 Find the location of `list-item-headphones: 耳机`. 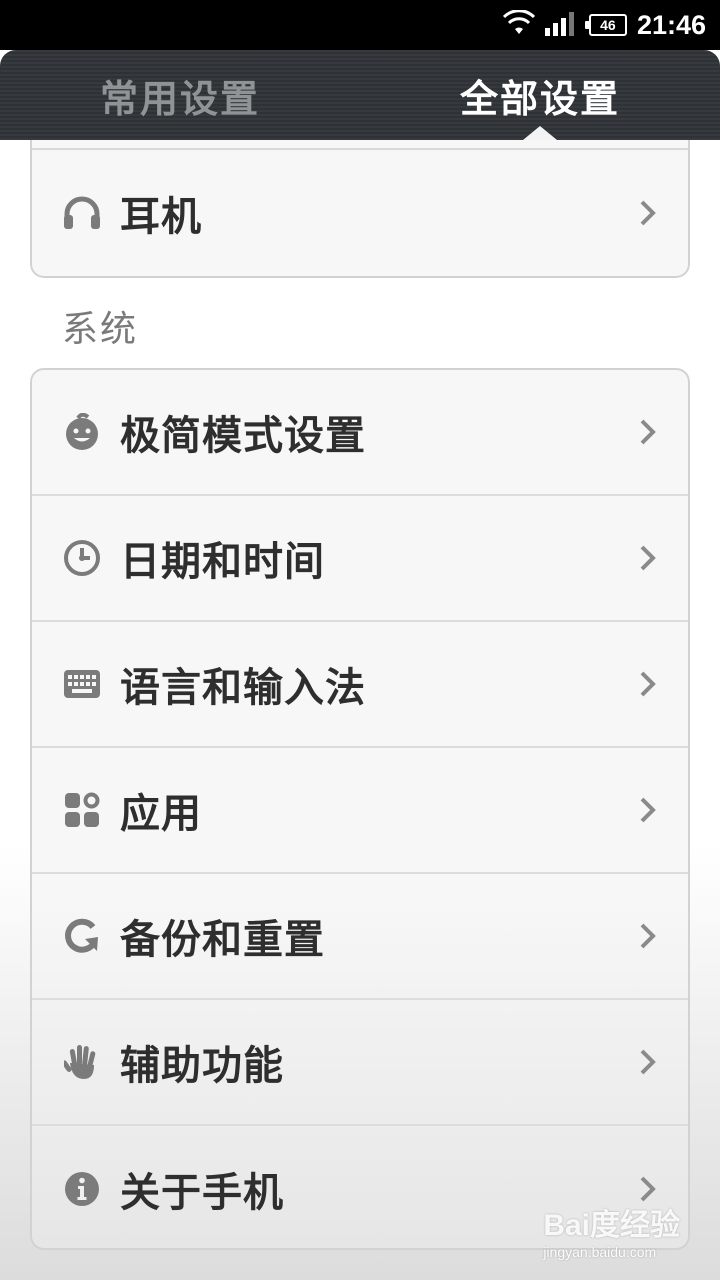

list-item-headphones: 耳机 is located at coordinates (360, 213).